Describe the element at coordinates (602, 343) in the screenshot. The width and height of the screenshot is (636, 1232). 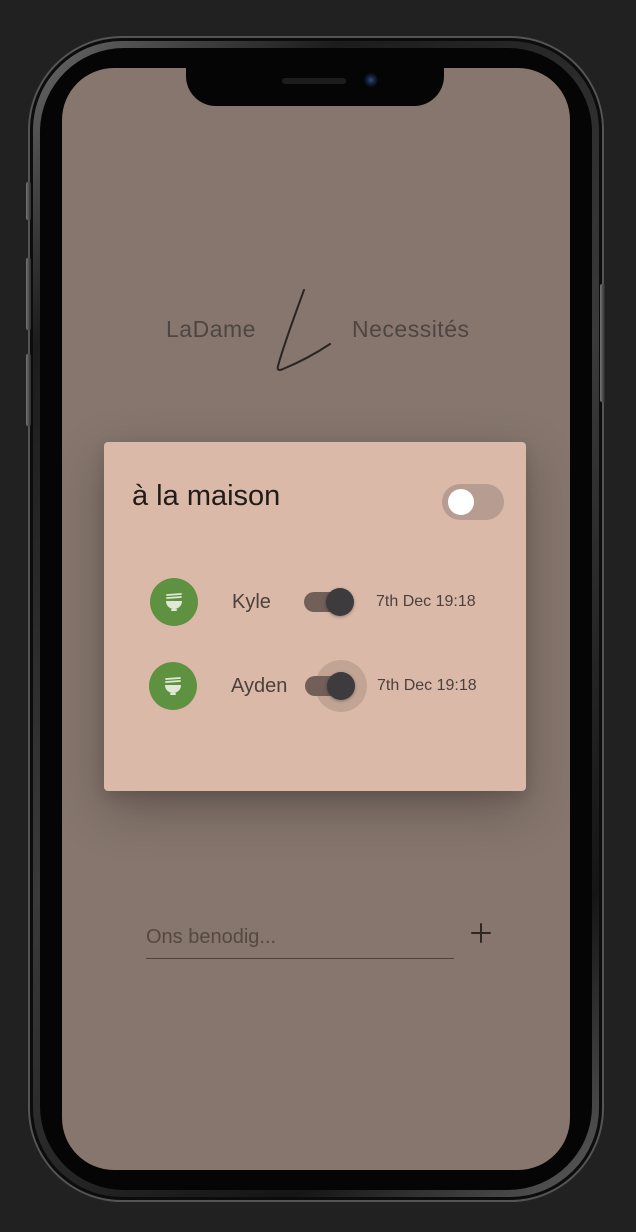
I see `power-button` at that location.